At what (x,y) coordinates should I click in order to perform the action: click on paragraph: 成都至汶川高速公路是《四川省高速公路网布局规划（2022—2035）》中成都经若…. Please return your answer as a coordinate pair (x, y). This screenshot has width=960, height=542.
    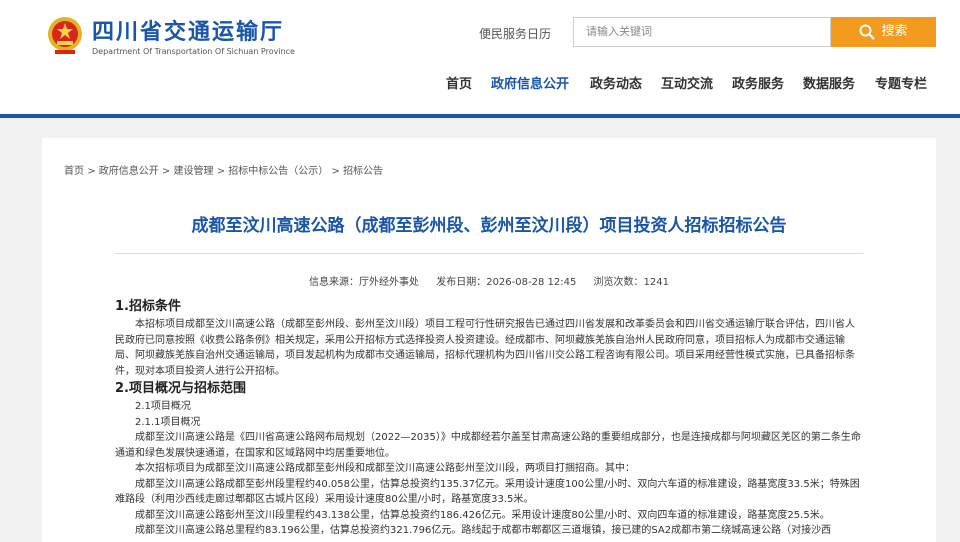
    Looking at the image, I should click on (488, 445).